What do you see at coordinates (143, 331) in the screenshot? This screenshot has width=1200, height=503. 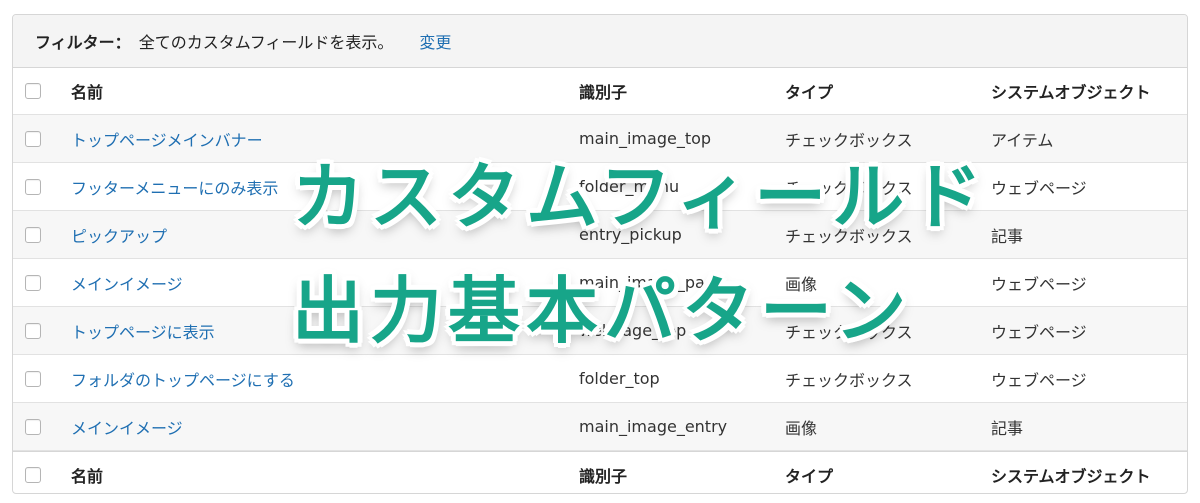 I see `field-name-link: トップページに表示` at bounding box center [143, 331].